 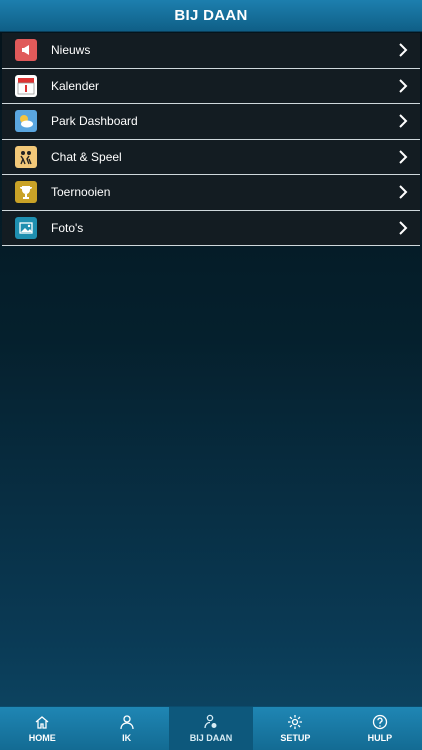 What do you see at coordinates (211, 122) in the screenshot?
I see `menu-item-park-dashboard: Park Dashboard` at bounding box center [211, 122].